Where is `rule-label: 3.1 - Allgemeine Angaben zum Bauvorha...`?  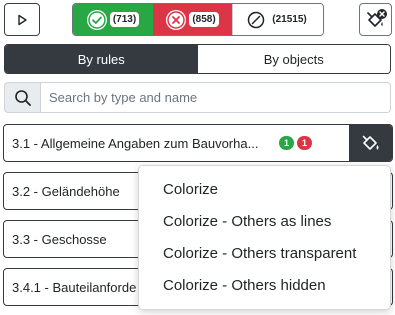 rule-label: 3.1 - Allgemeine Angaben zum Bauvorha... is located at coordinates (135, 143).